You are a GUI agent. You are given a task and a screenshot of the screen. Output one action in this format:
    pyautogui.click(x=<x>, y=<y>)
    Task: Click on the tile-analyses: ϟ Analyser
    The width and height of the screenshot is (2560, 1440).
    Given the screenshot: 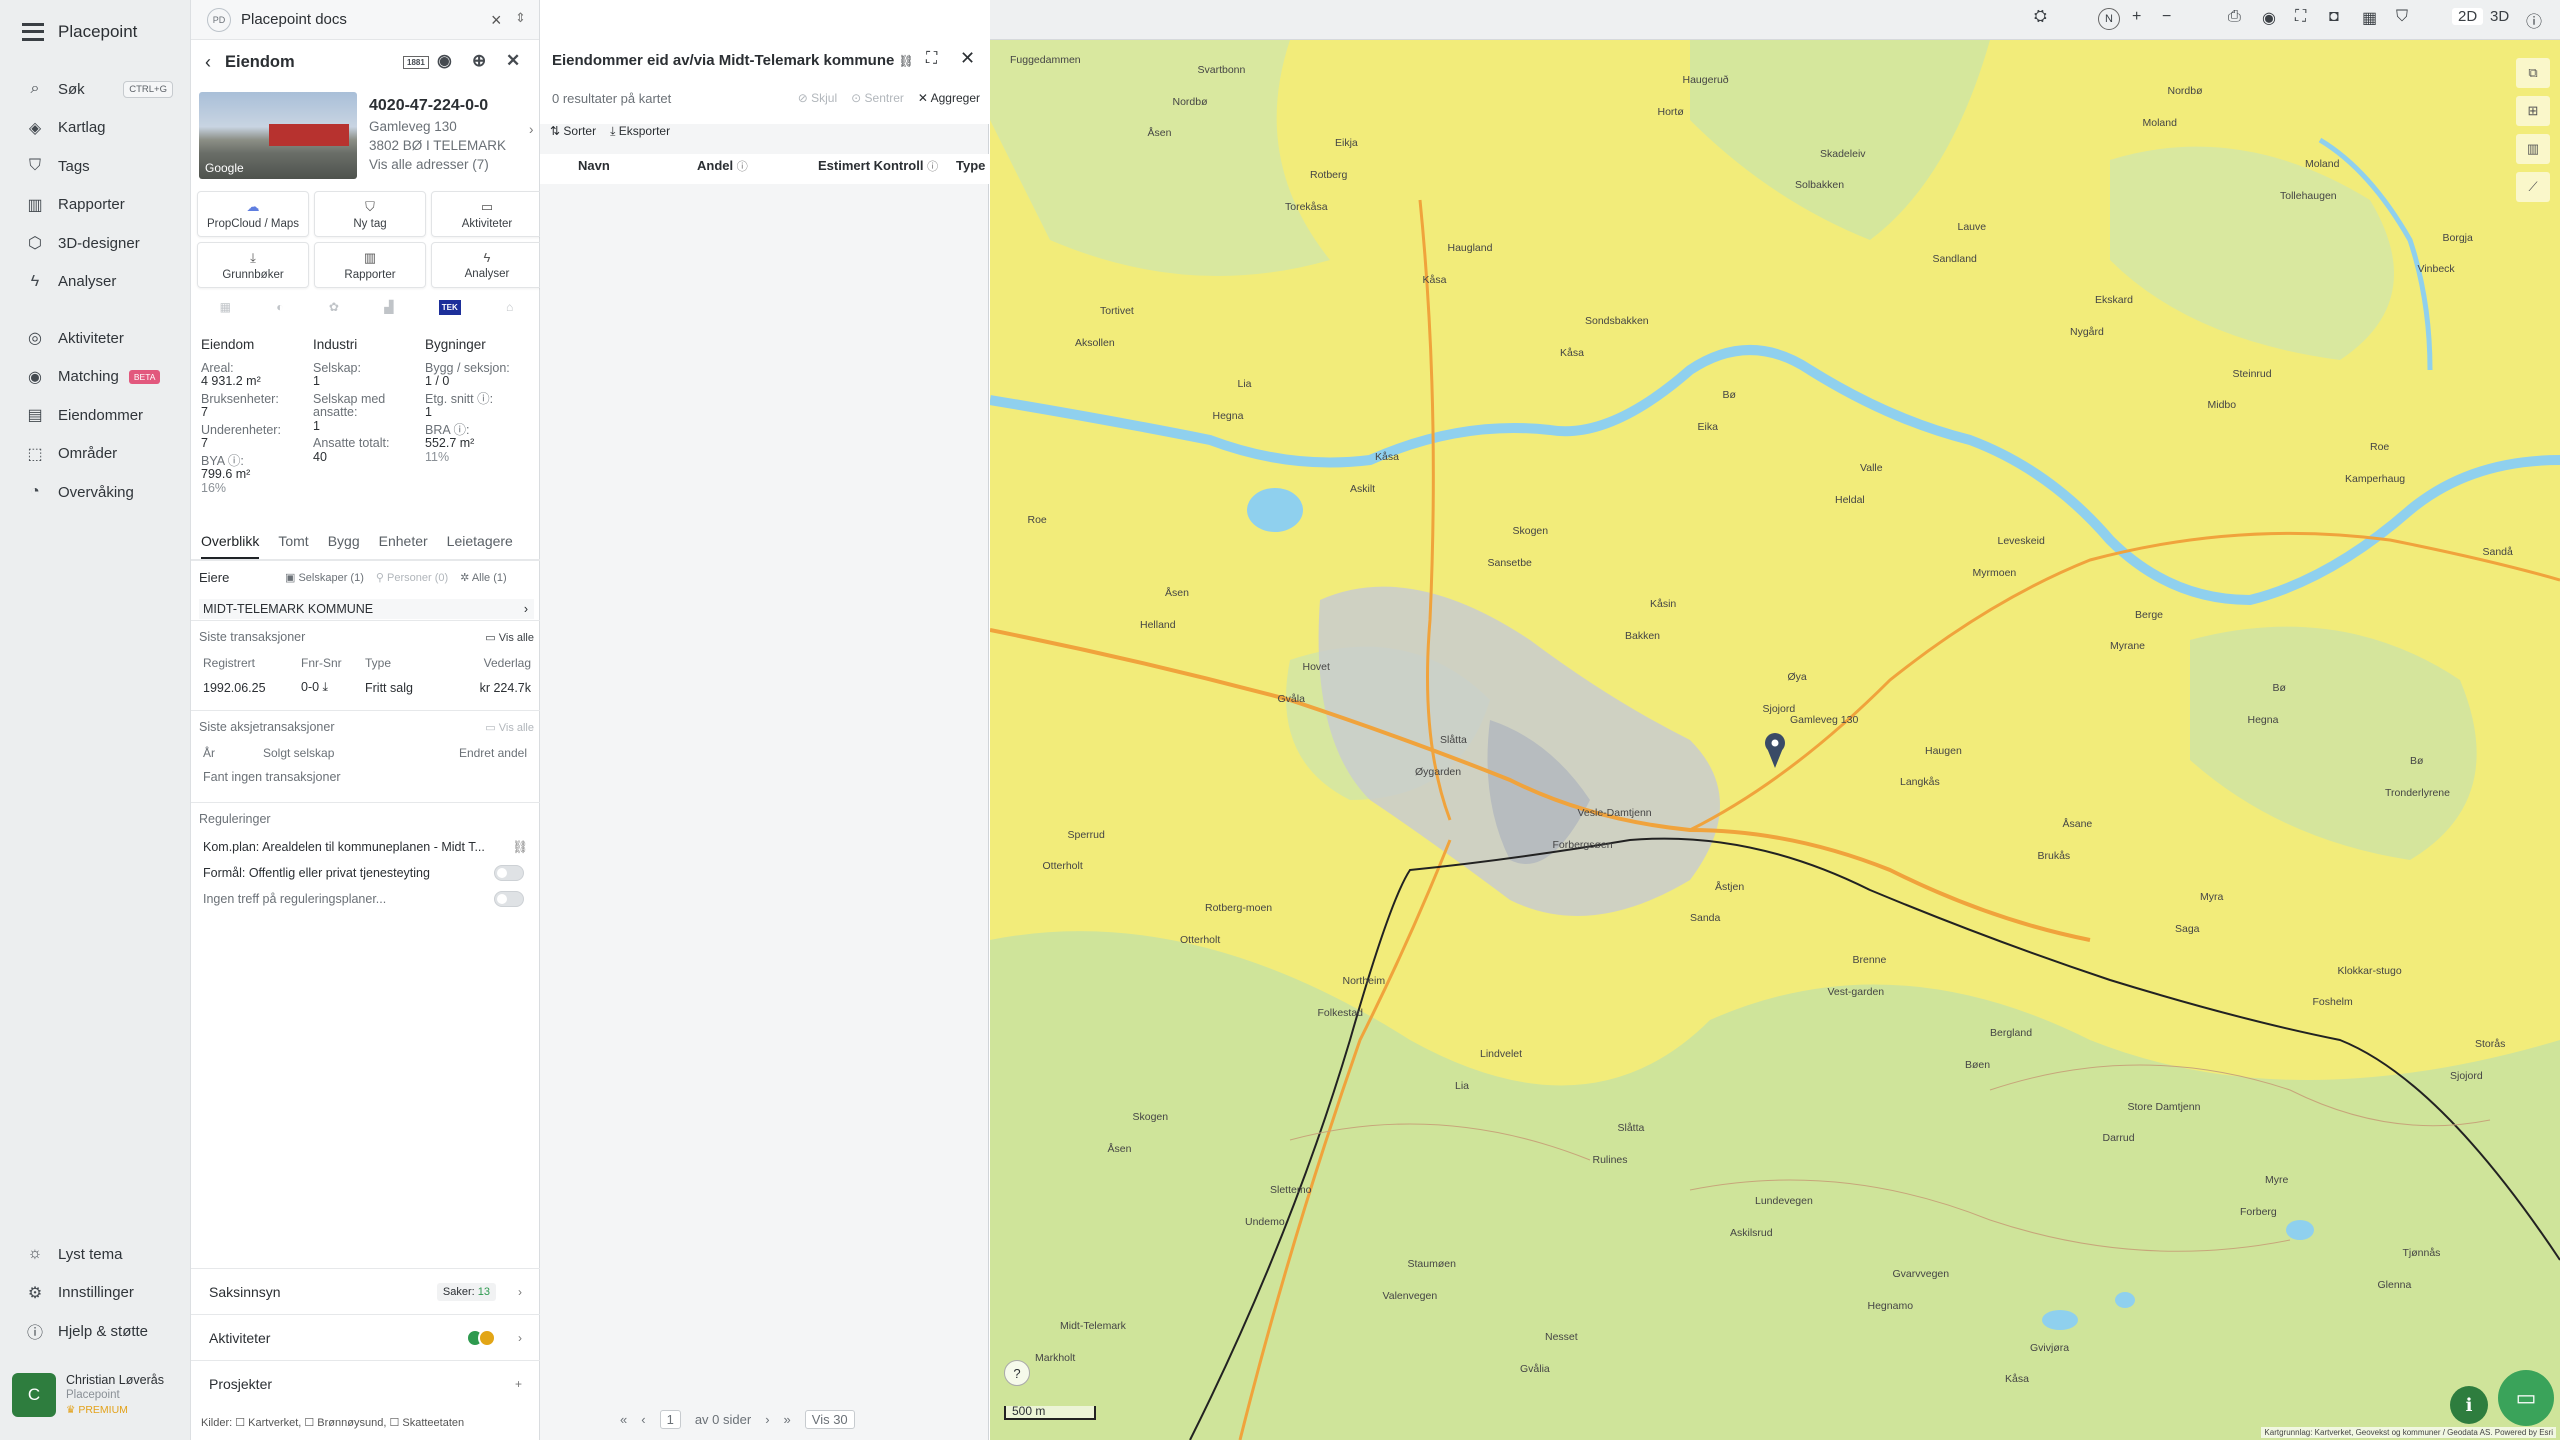 What is the action you would take?
    pyautogui.click(x=487, y=265)
    